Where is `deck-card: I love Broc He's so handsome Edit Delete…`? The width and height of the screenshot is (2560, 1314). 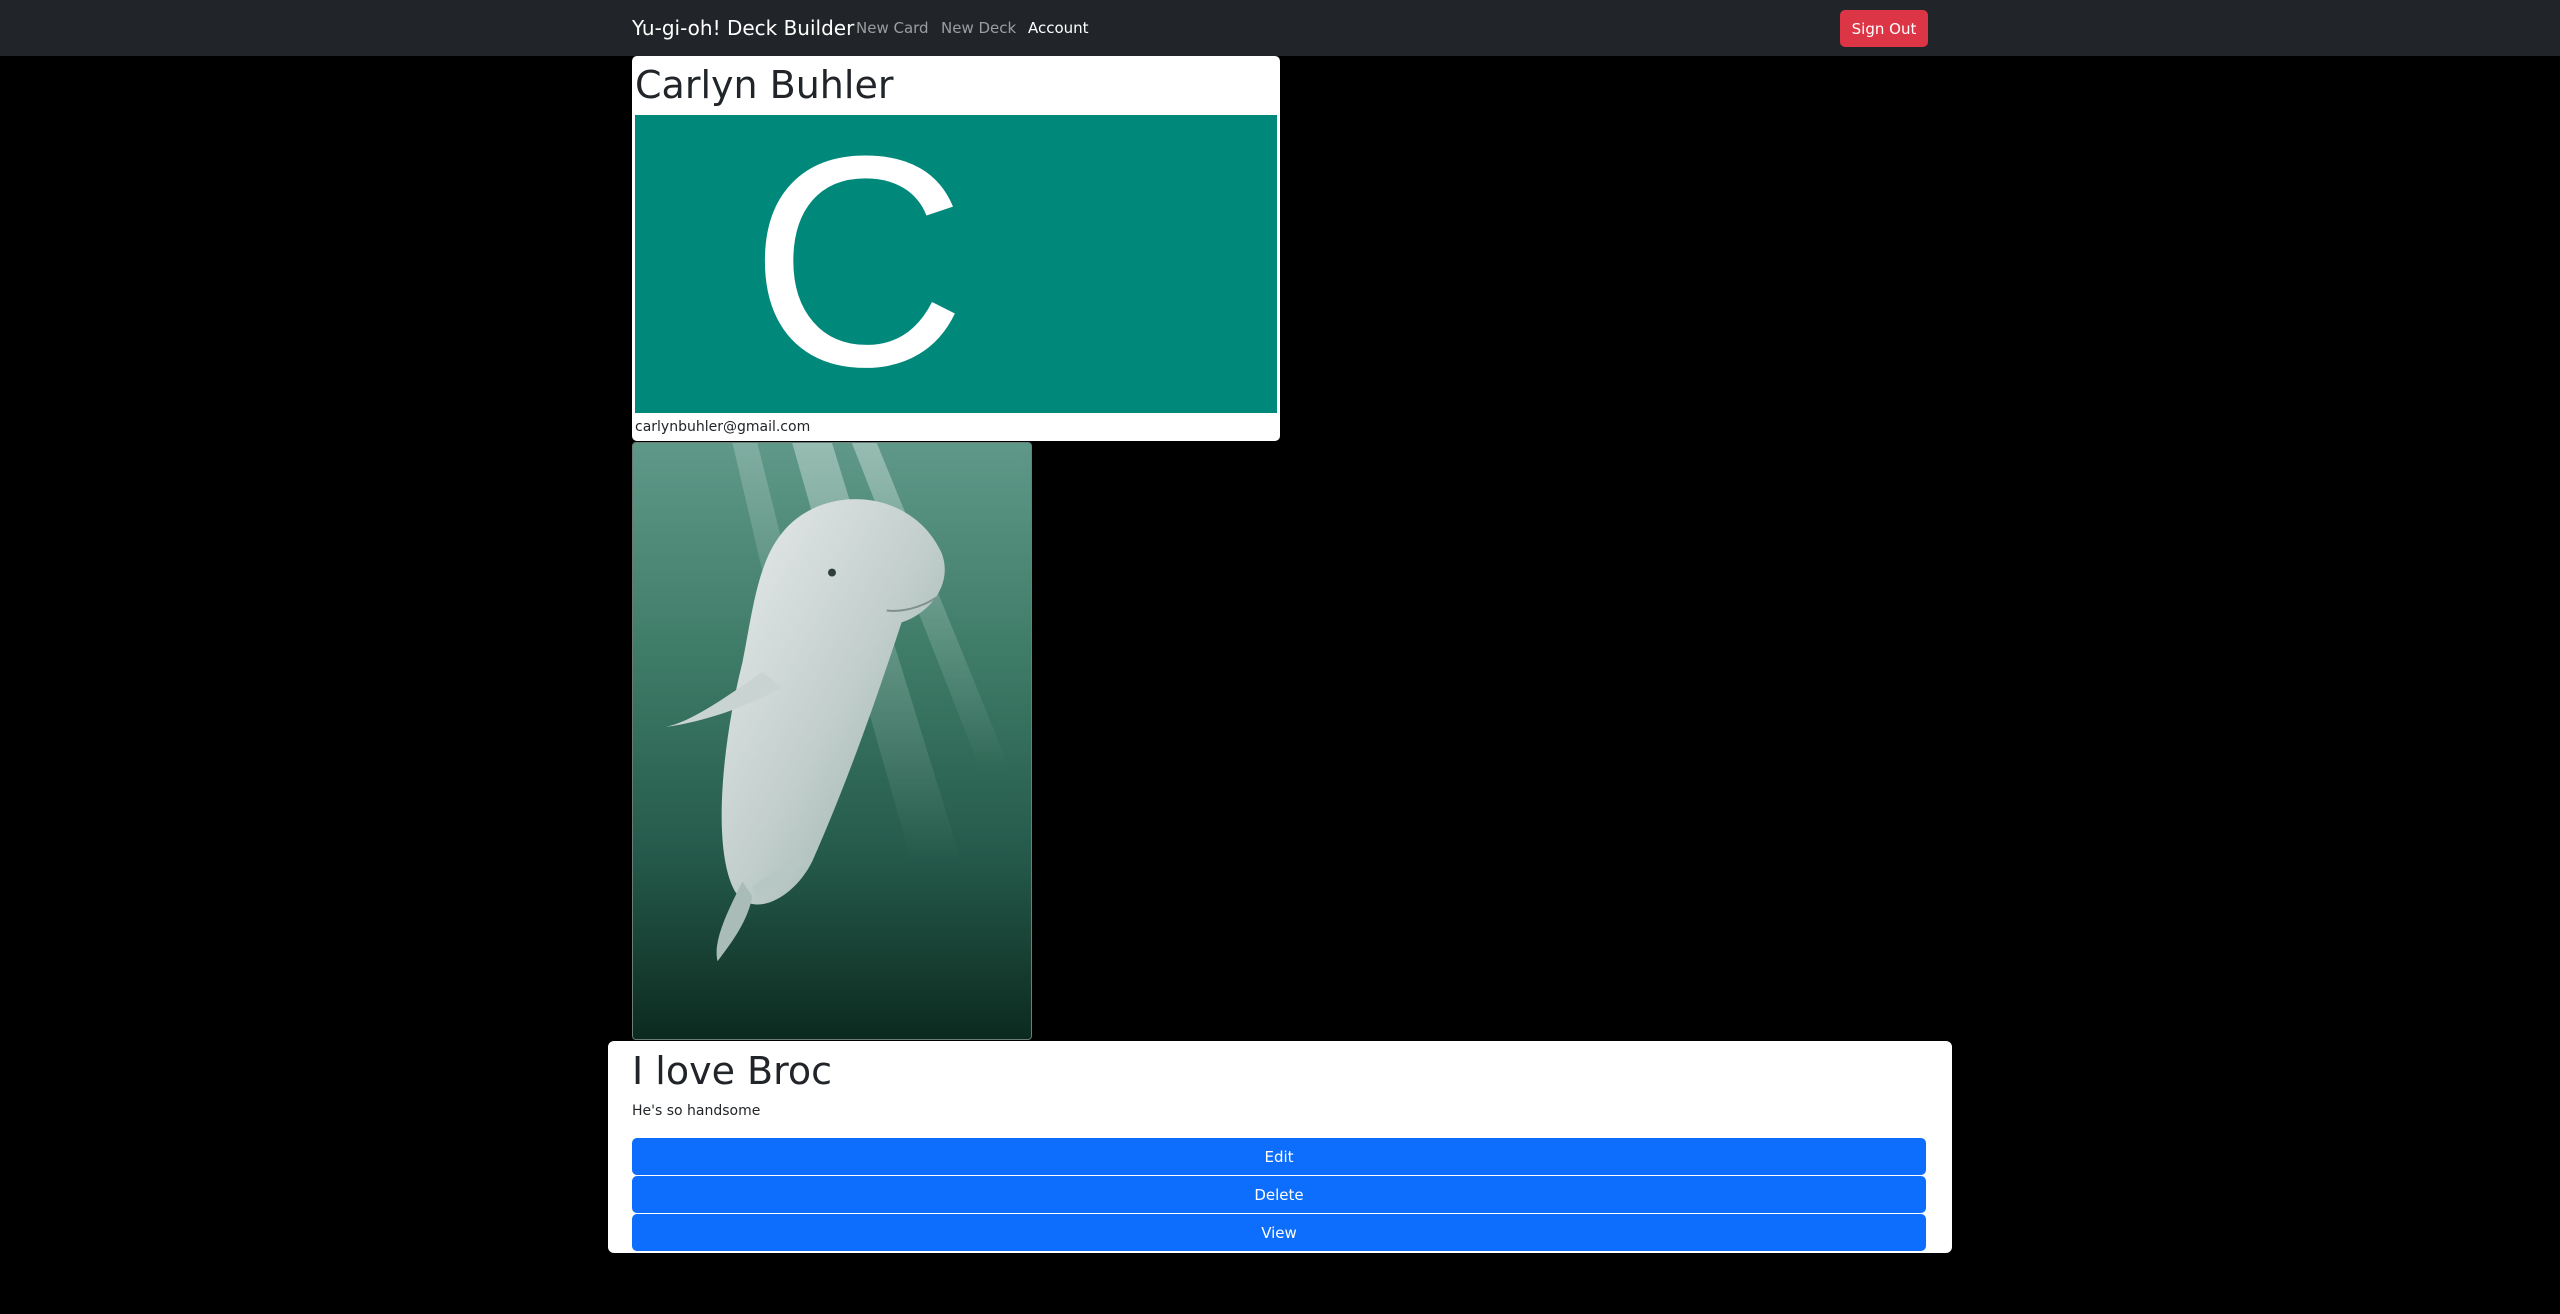 deck-card: I love Broc He's so handsome Edit Delete… is located at coordinates (1280, 1147).